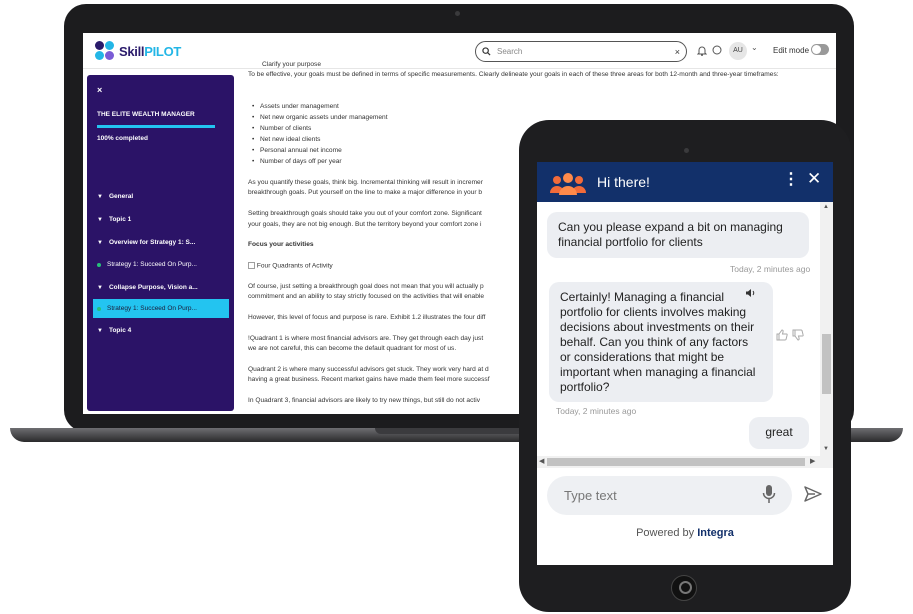  I want to click on search-clear-icon: ×, so click(677, 52).